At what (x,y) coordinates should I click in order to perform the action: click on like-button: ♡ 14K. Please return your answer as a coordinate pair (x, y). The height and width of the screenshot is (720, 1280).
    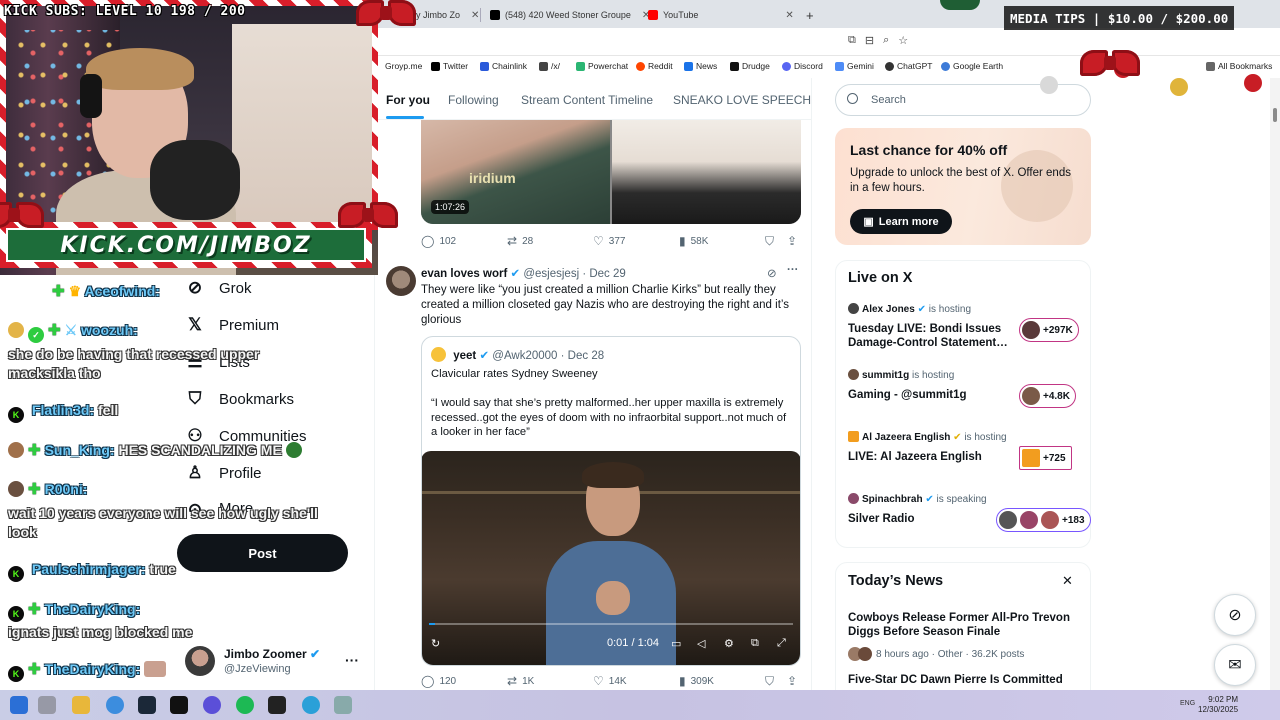
    Looking at the image, I should click on (610, 681).